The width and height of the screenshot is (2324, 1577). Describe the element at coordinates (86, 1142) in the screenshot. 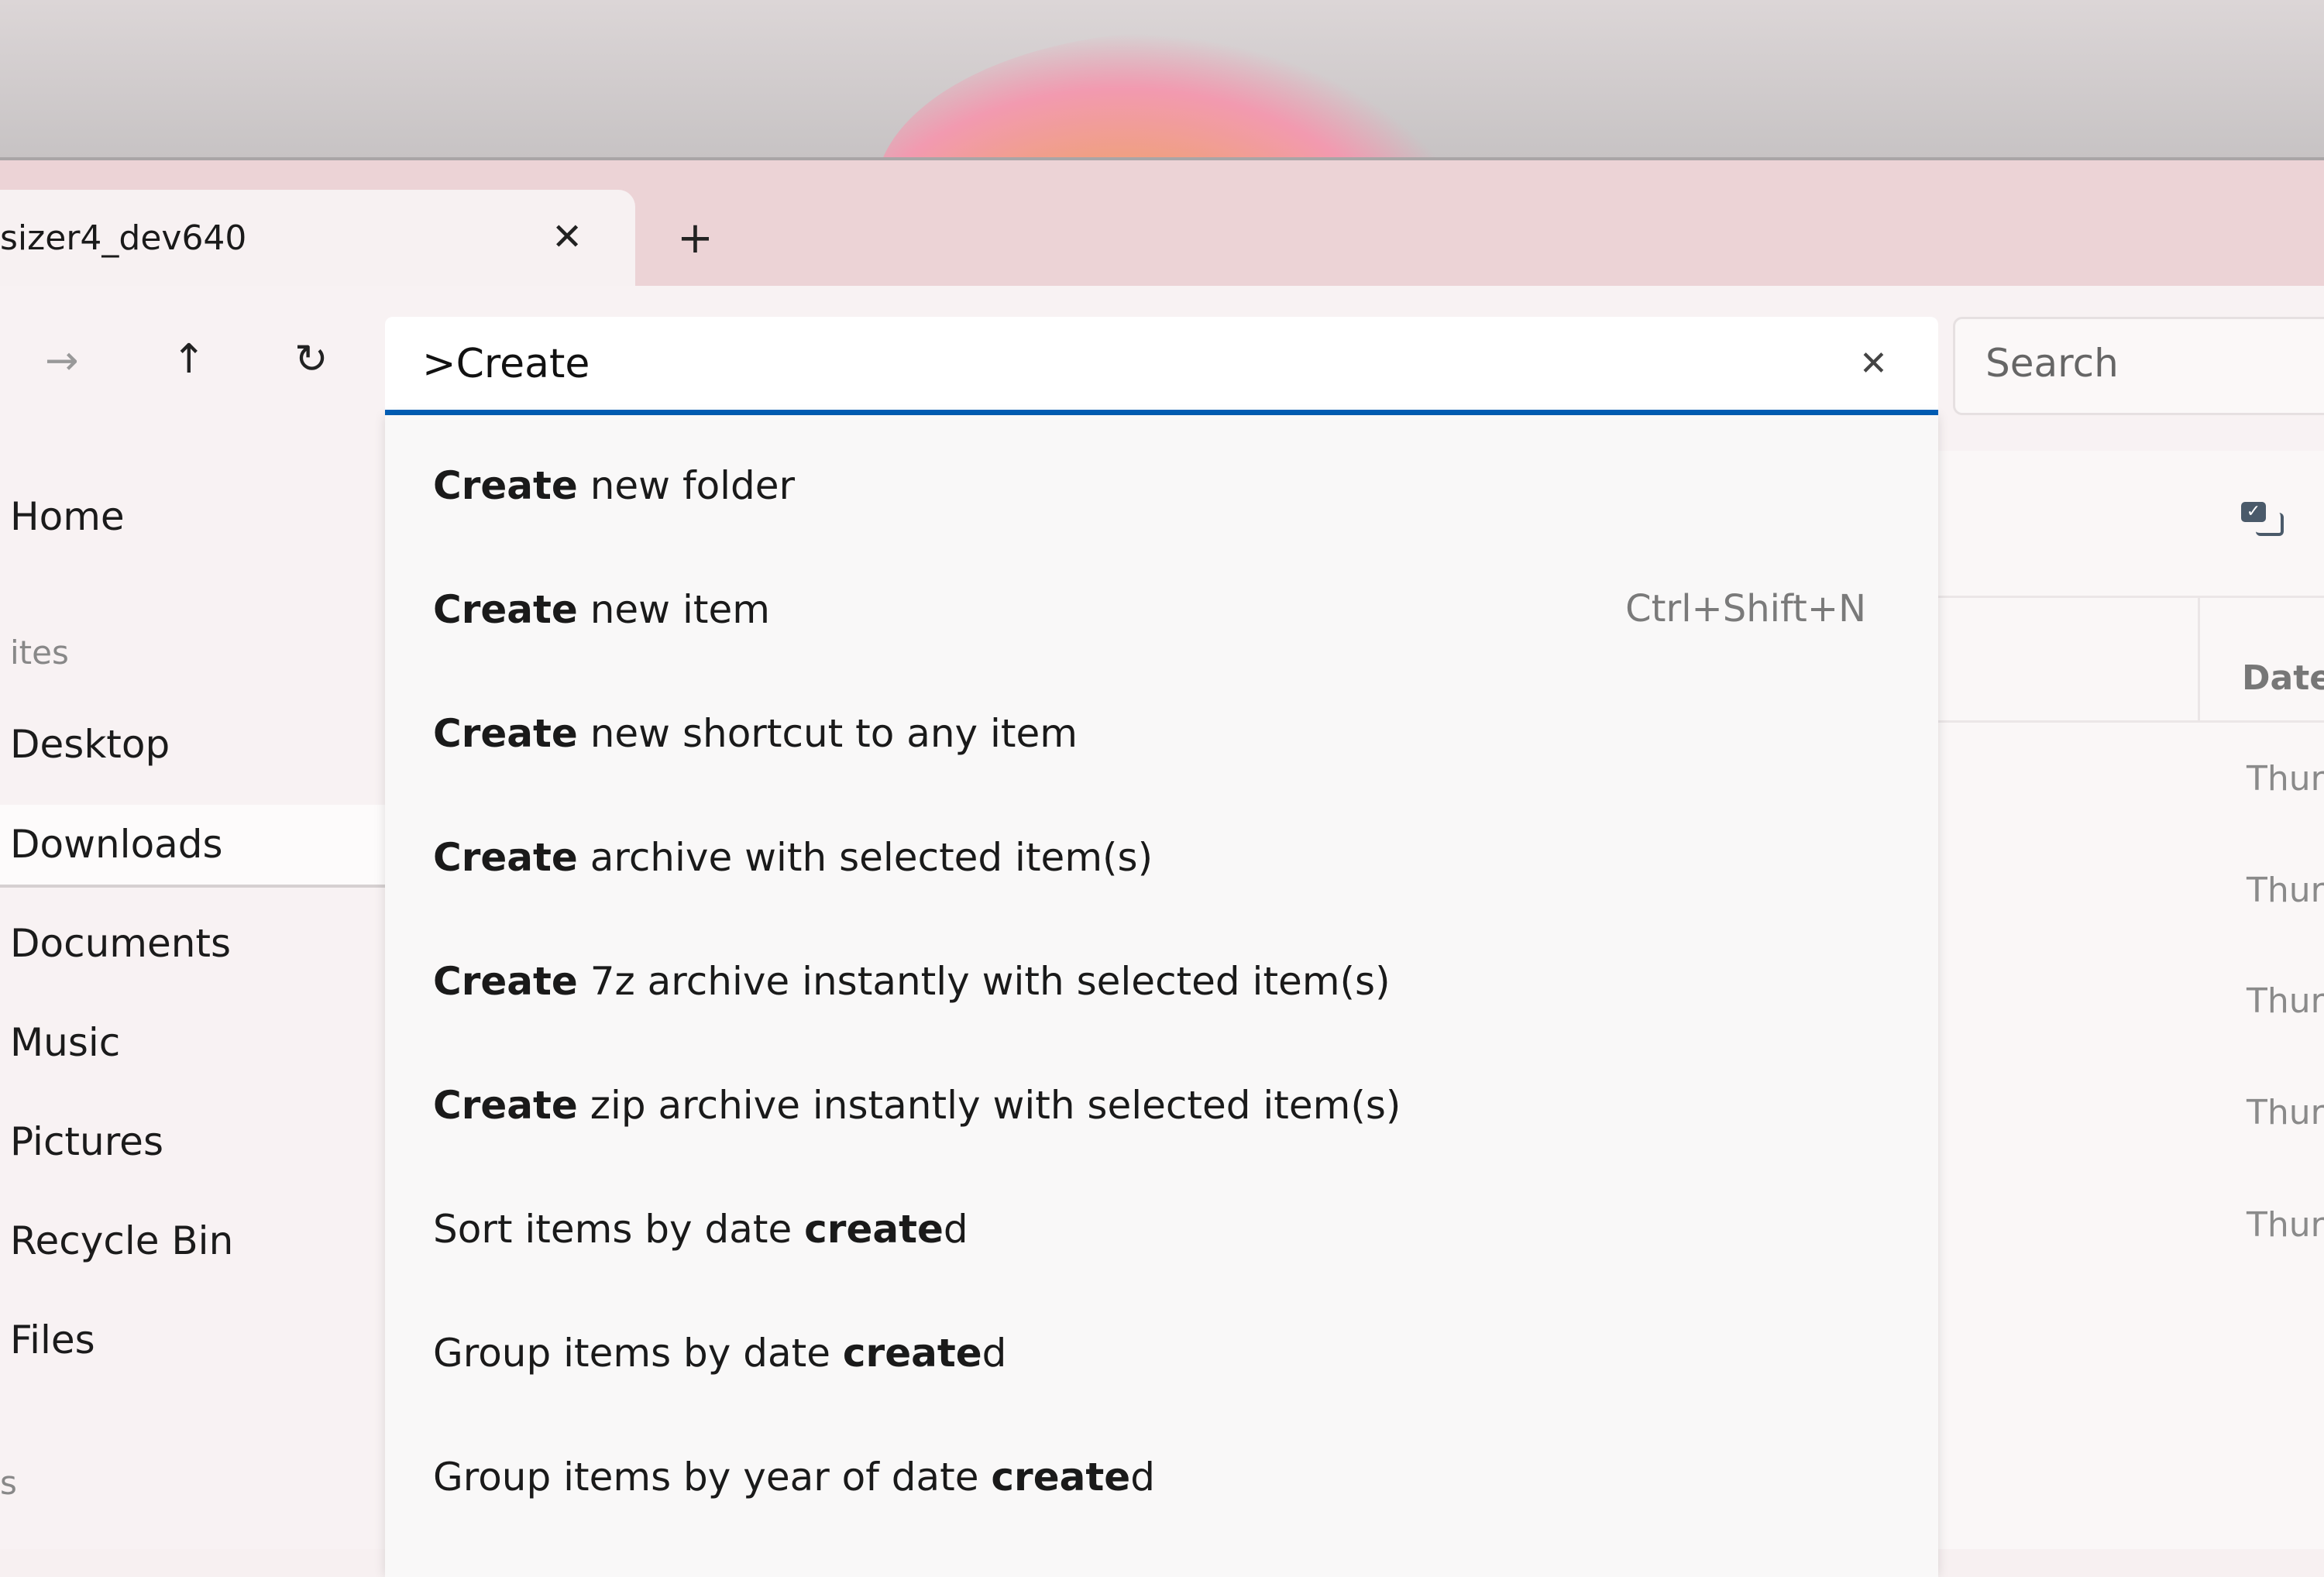

I see `sidebar-item-pictures: Pictures` at that location.